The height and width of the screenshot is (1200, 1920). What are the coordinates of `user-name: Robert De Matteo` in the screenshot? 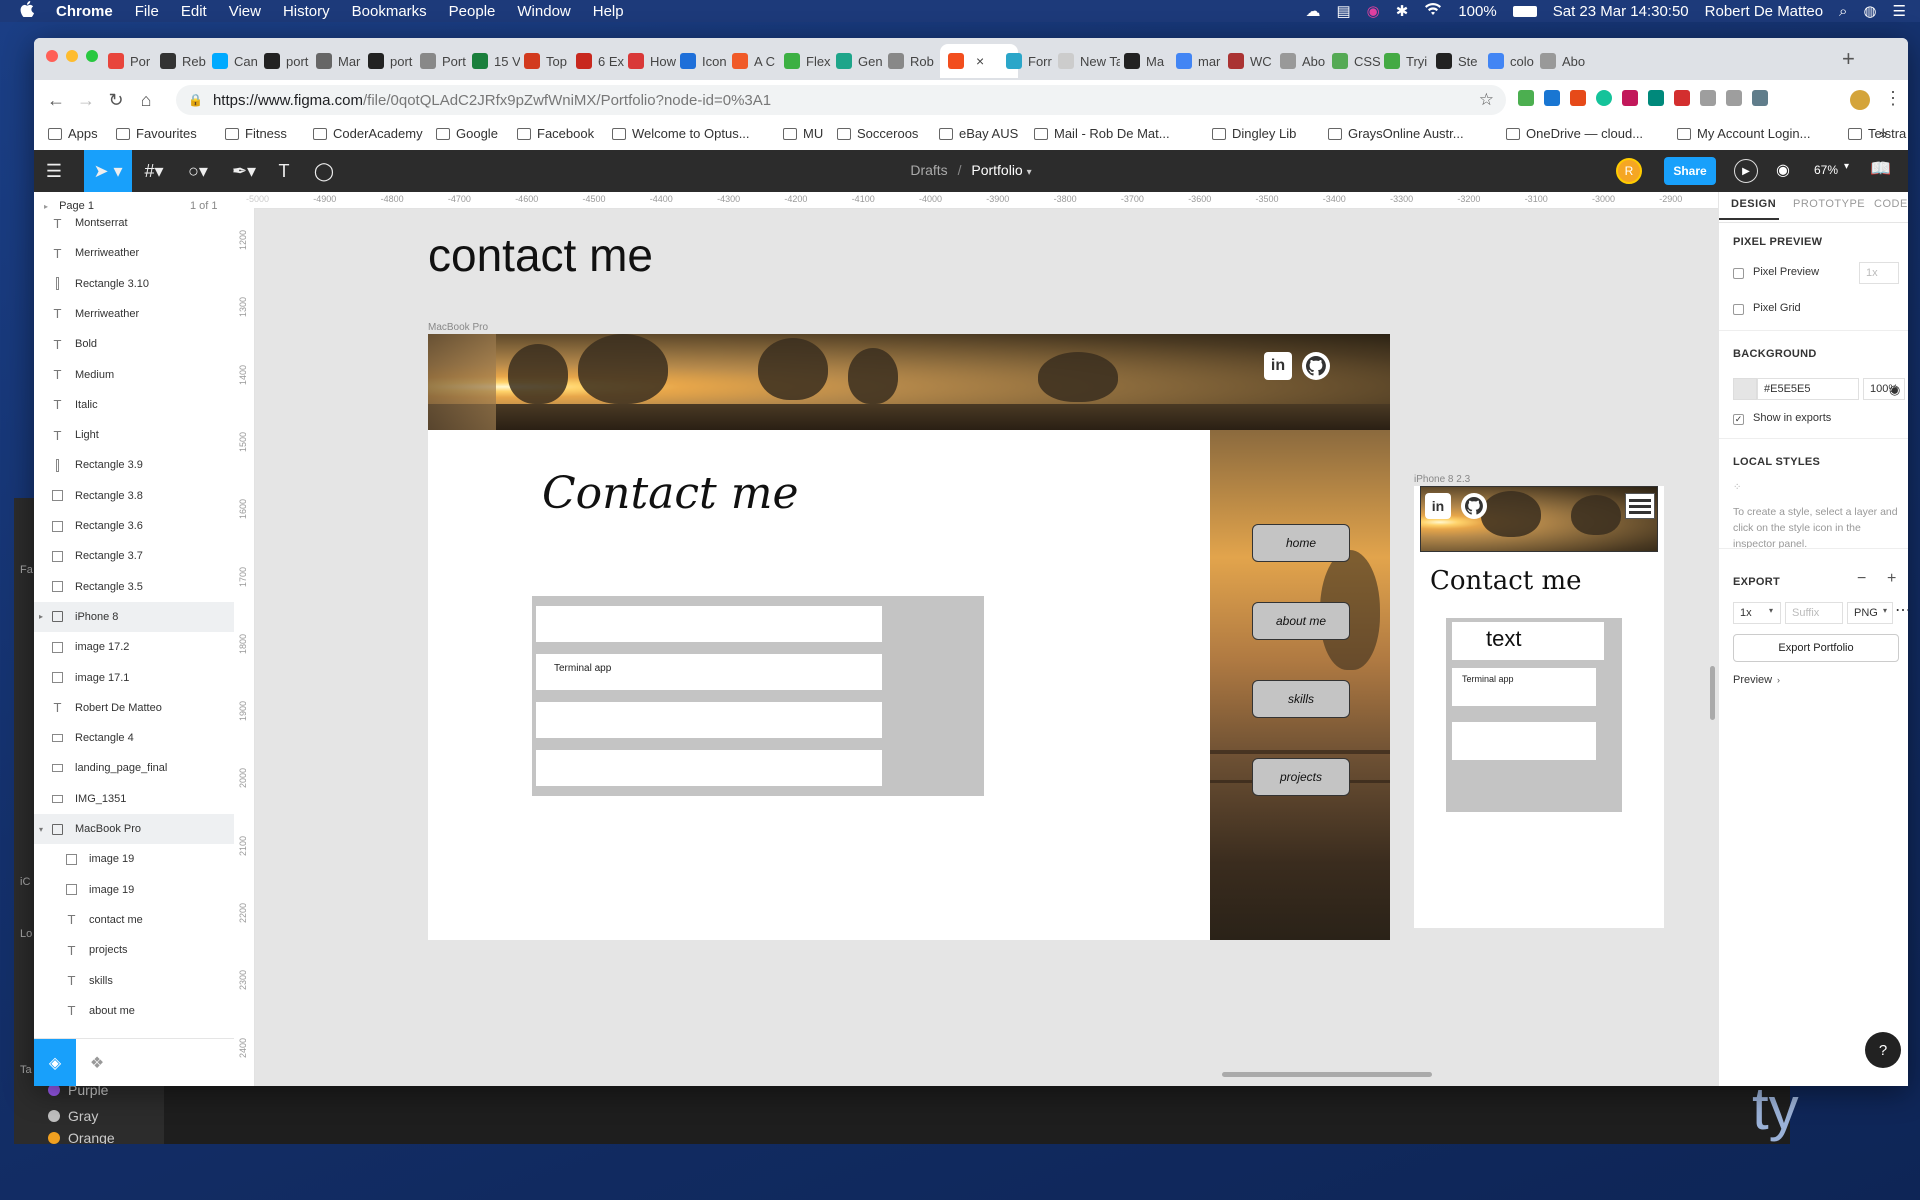 It's located at (1764, 11).